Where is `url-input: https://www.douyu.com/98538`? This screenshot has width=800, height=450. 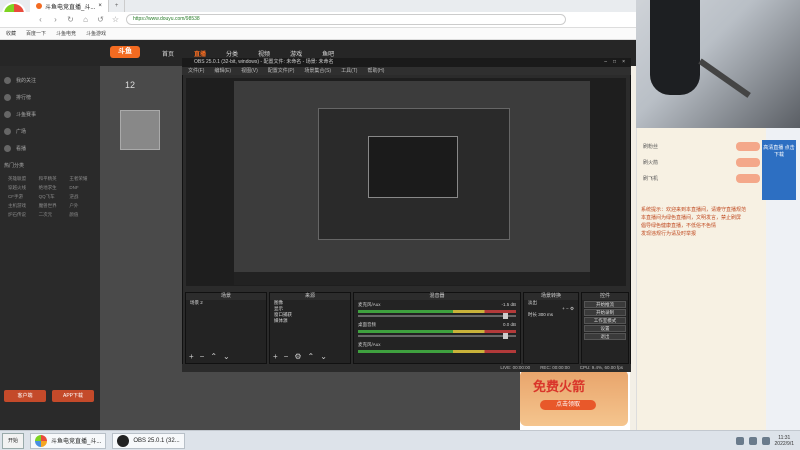 url-input: https://www.douyu.com/98538 is located at coordinates (346, 19).